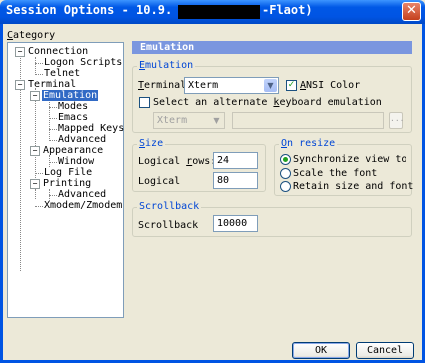 This screenshot has height=363, width=425. Describe the element at coordinates (20, 52) in the screenshot. I see `collapse-toggle-connection: −` at that location.